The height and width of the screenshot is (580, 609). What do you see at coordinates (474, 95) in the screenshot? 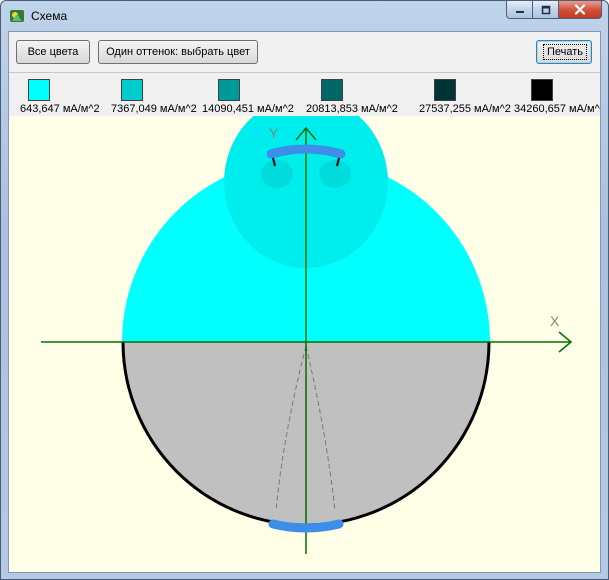
I see `legend-item: 27537,255 мА/м^2` at bounding box center [474, 95].